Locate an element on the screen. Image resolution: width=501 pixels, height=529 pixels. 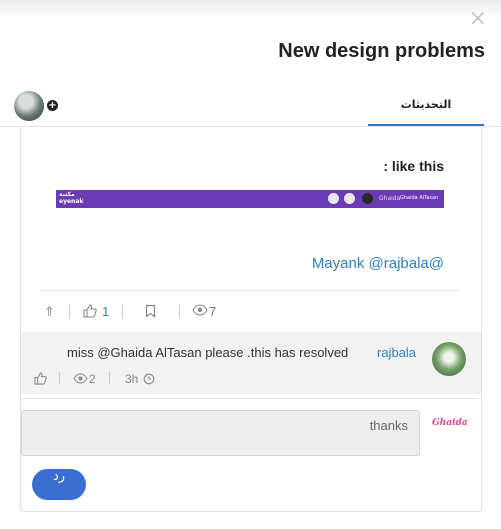
clock-icon is located at coordinates (149, 380).